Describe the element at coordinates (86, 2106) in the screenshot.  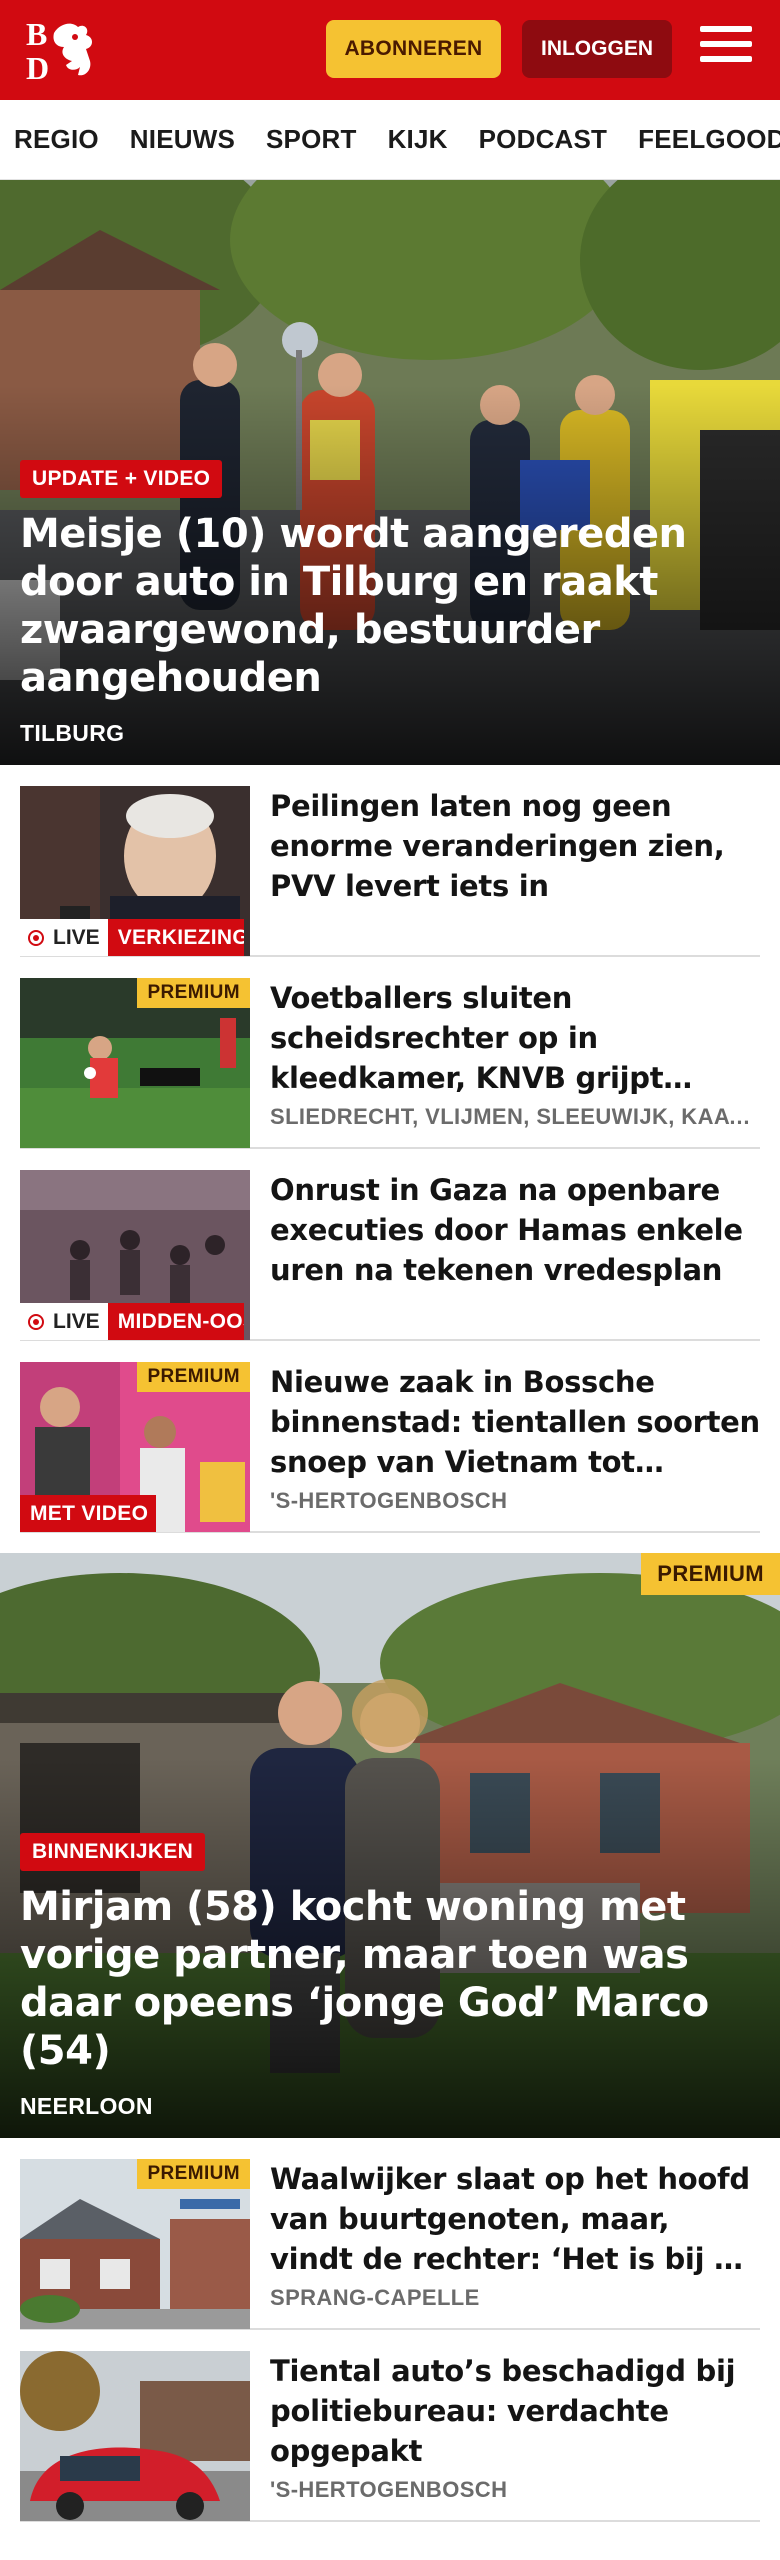
I see `hero-location: NEERLOON` at that location.